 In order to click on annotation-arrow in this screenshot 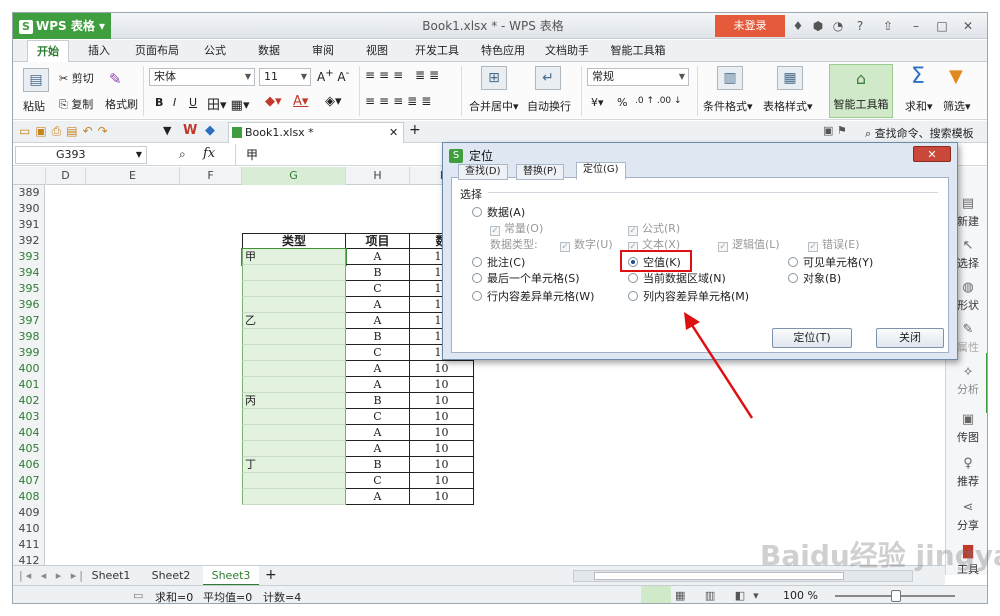, I will do `click(719, 365)`.